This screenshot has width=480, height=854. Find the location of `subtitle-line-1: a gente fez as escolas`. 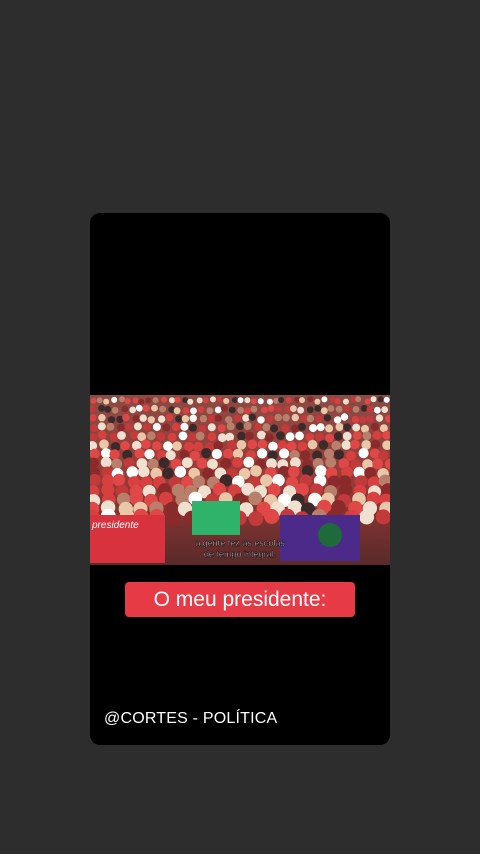

subtitle-line-1: a gente fez as escolas is located at coordinates (240, 543).